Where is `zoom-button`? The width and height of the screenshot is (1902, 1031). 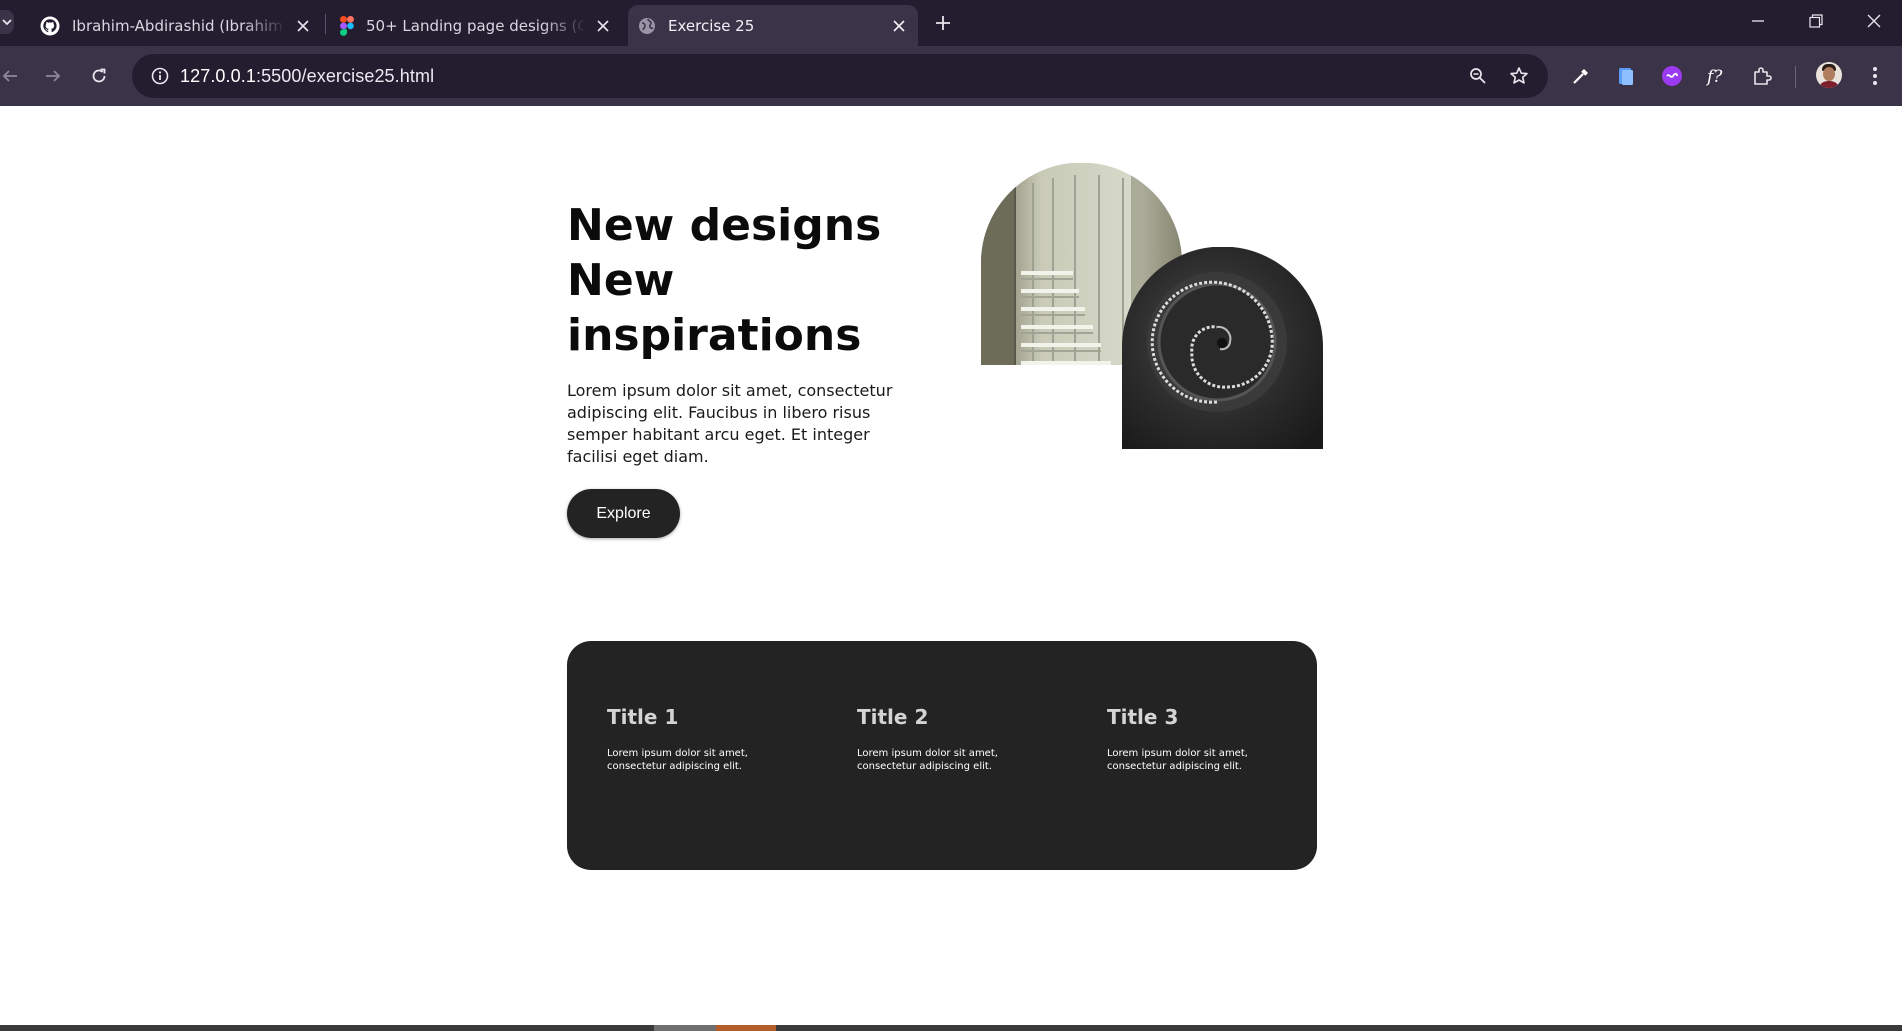
zoom-button is located at coordinates (1478, 76).